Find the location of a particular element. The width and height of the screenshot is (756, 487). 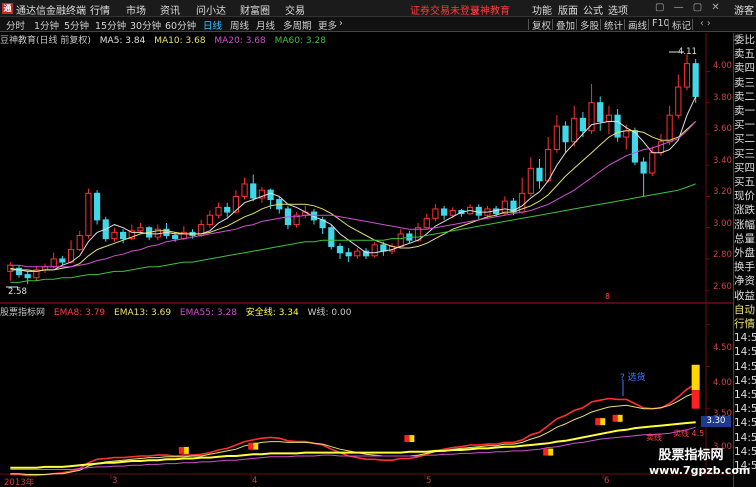

quote-panel-item: 收益 is located at coordinates (744, 295).